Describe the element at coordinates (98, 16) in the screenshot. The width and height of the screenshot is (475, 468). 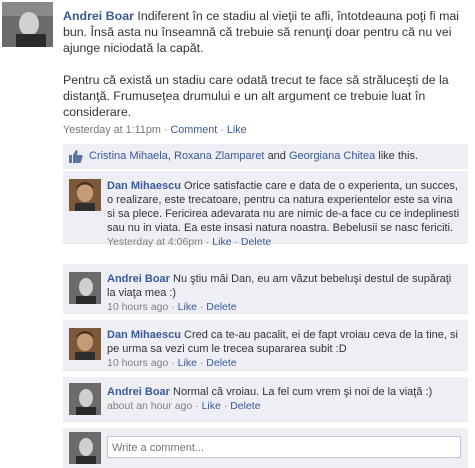
I see `post-author-link: Andrei Boar` at that location.